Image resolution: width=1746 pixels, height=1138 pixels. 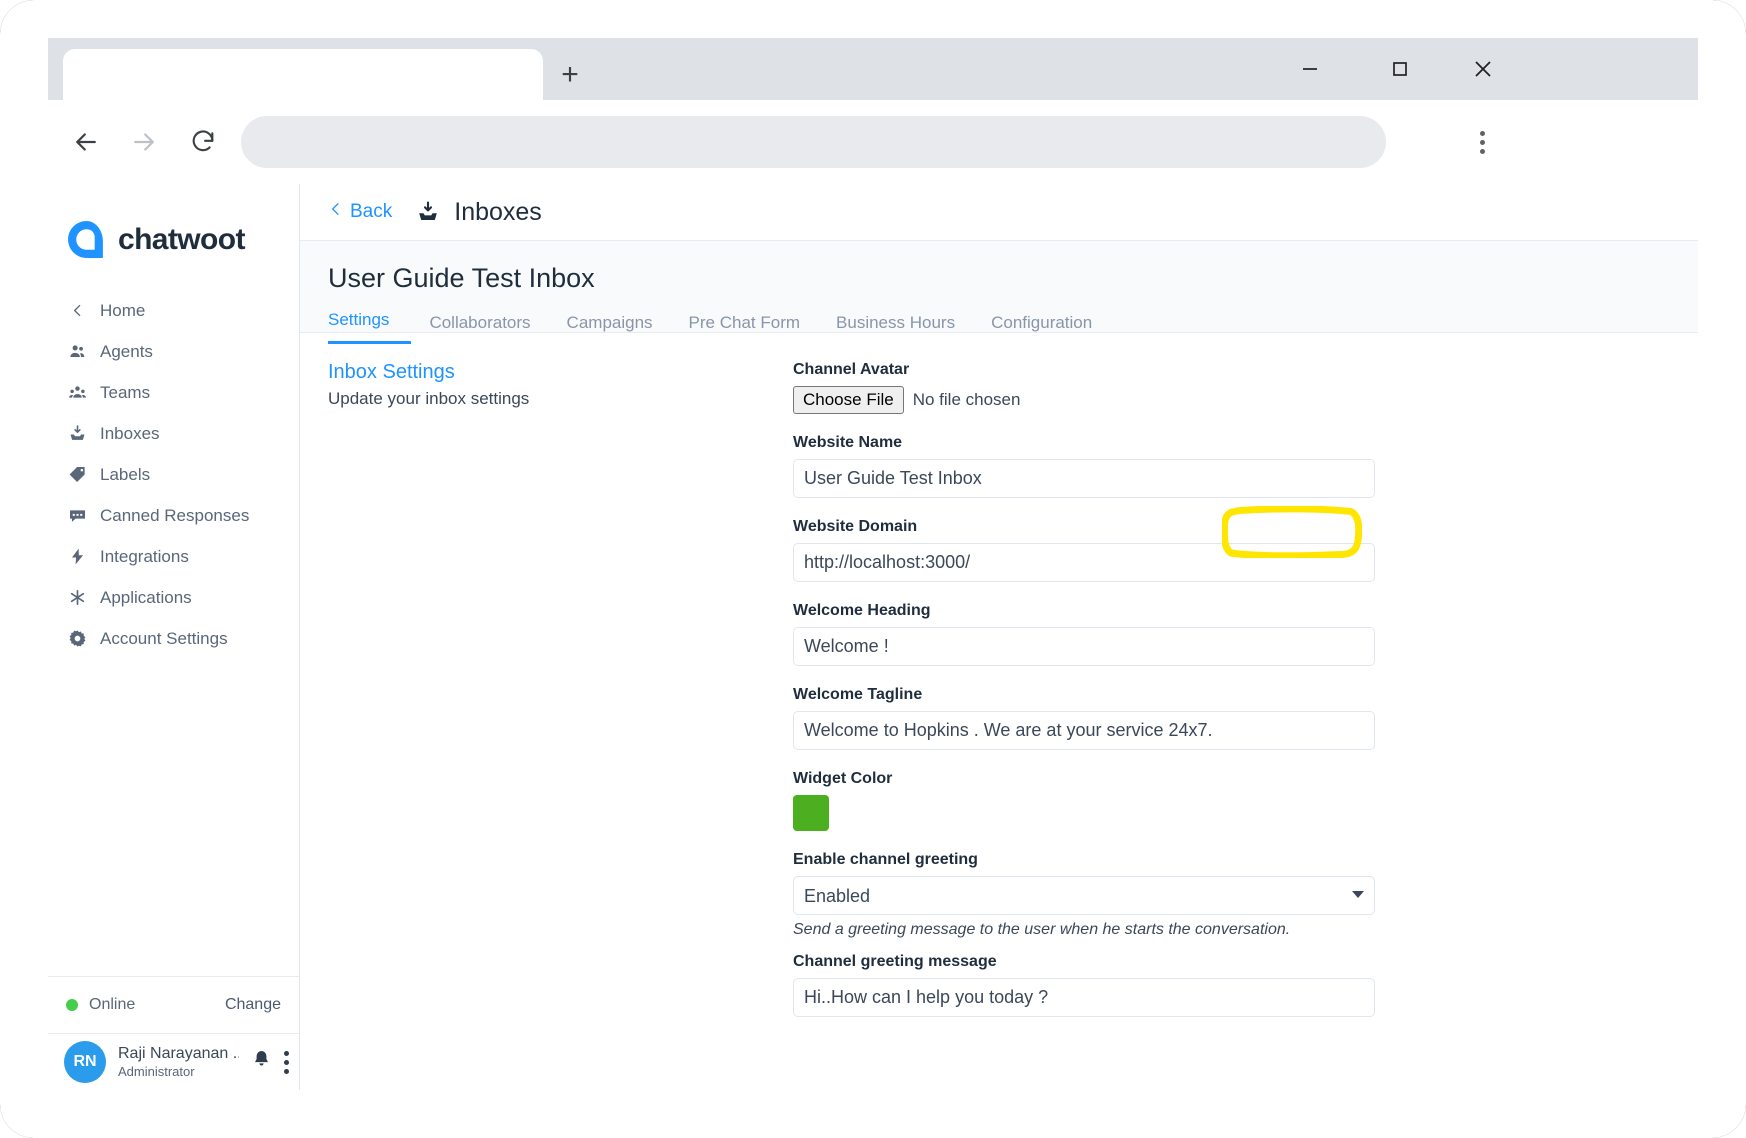 I want to click on sidebar-item-labels: Labels, so click(x=173, y=474).